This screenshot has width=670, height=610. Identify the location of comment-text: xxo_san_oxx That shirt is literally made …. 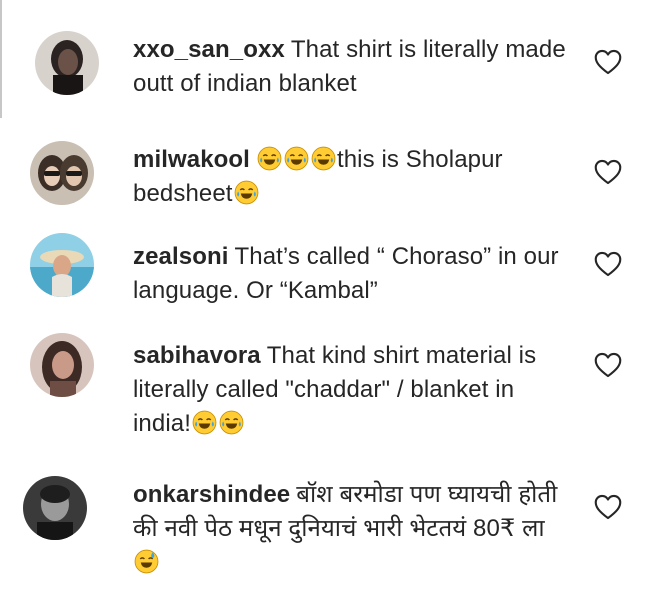
(353, 67).